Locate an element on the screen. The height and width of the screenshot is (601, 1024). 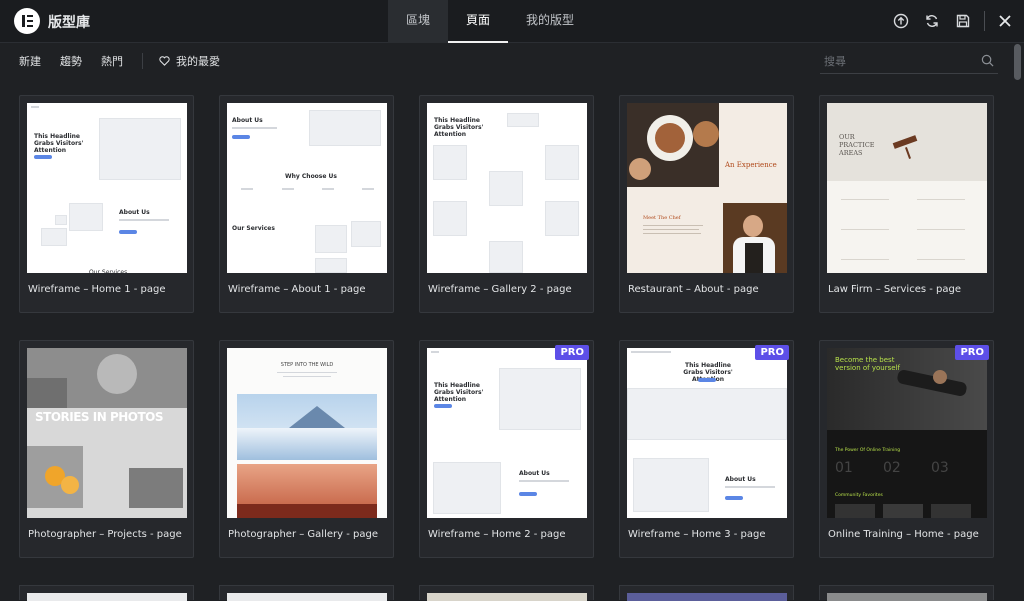
tab-pages: 頁面 is located at coordinates (478, 21).